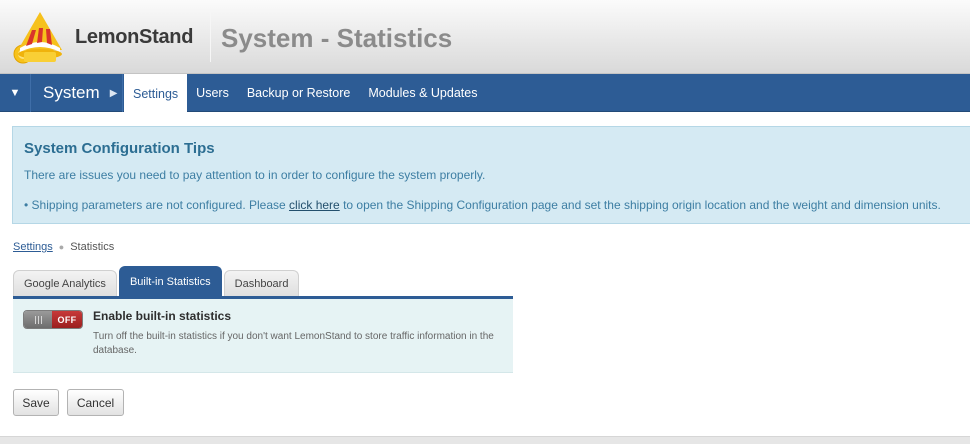  What do you see at coordinates (33, 247) in the screenshot?
I see `breadcrumb-settings-link: Settings` at bounding box center [33, 247].